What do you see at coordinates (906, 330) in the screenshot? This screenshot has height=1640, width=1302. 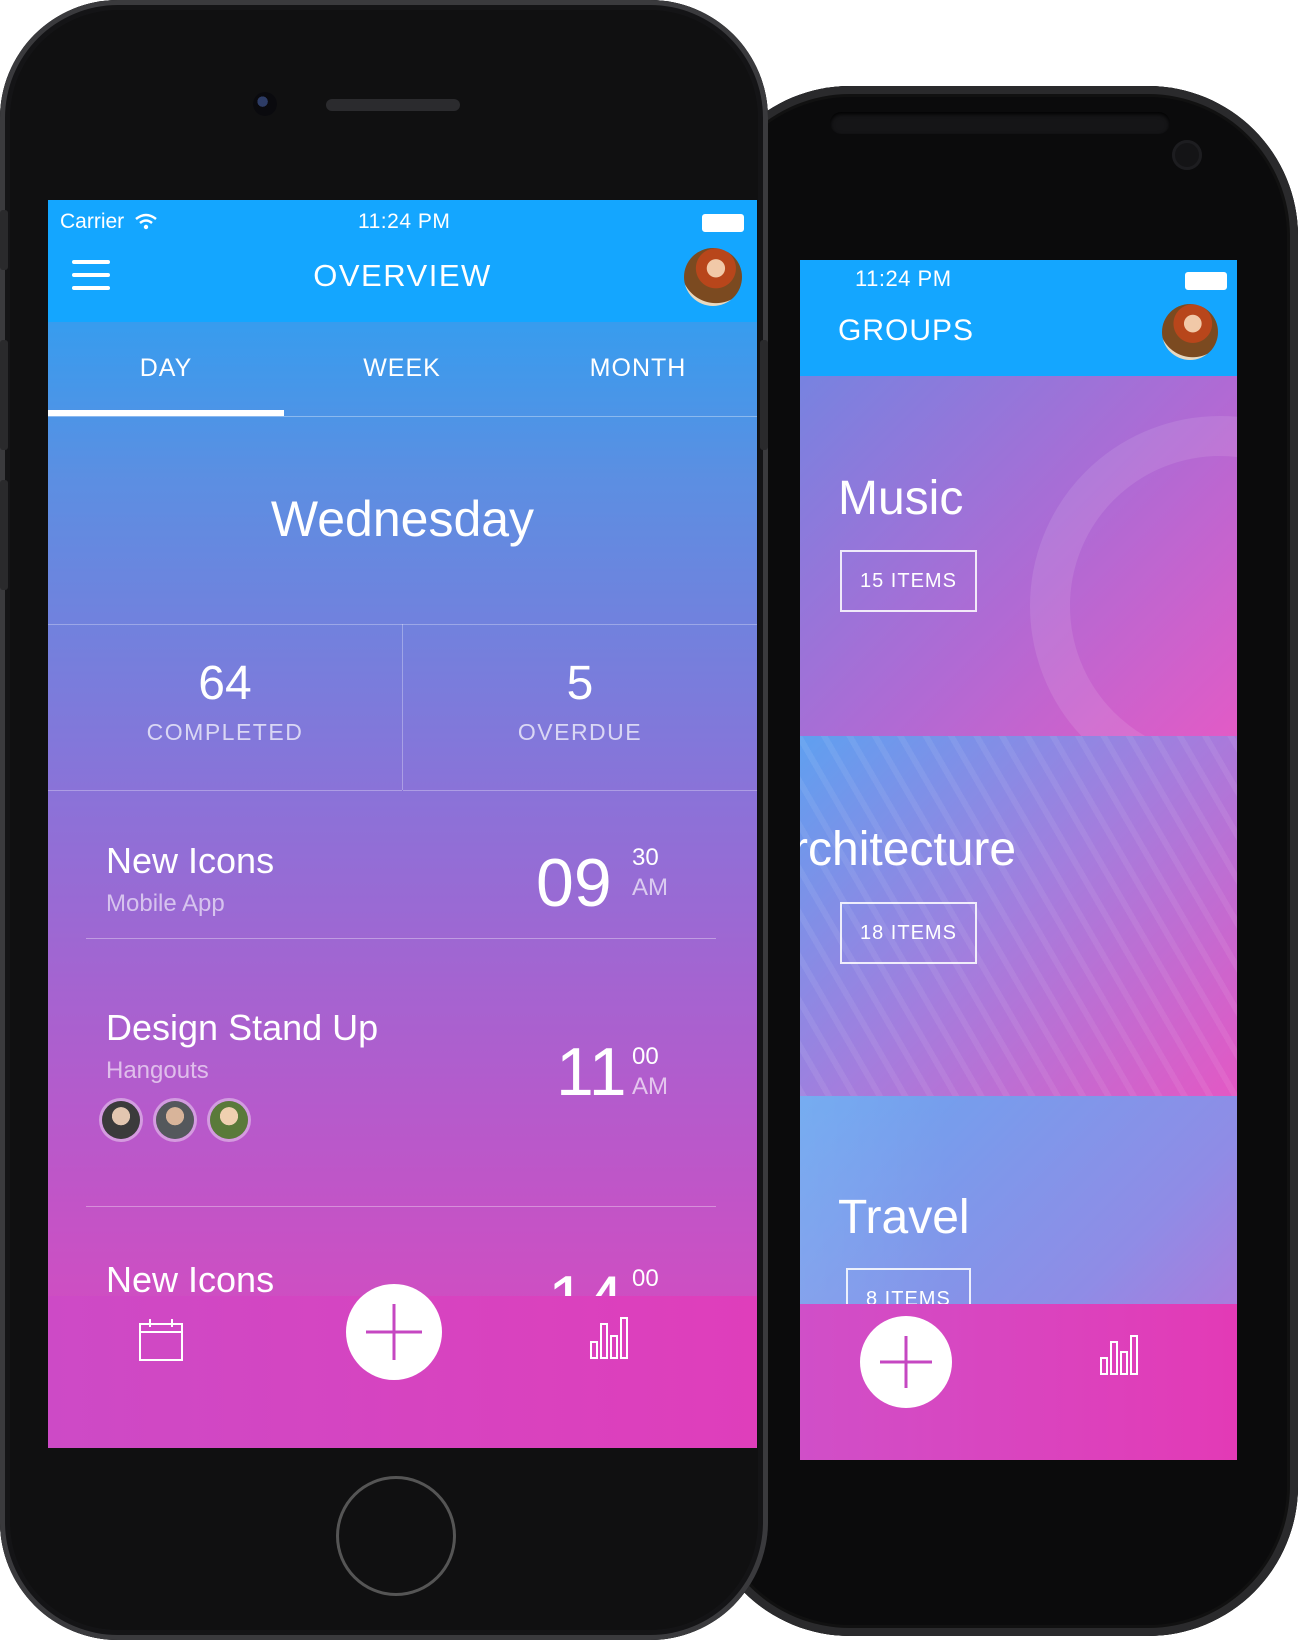 I see `page-title: GROUPS` at bounding box center [906, 330].